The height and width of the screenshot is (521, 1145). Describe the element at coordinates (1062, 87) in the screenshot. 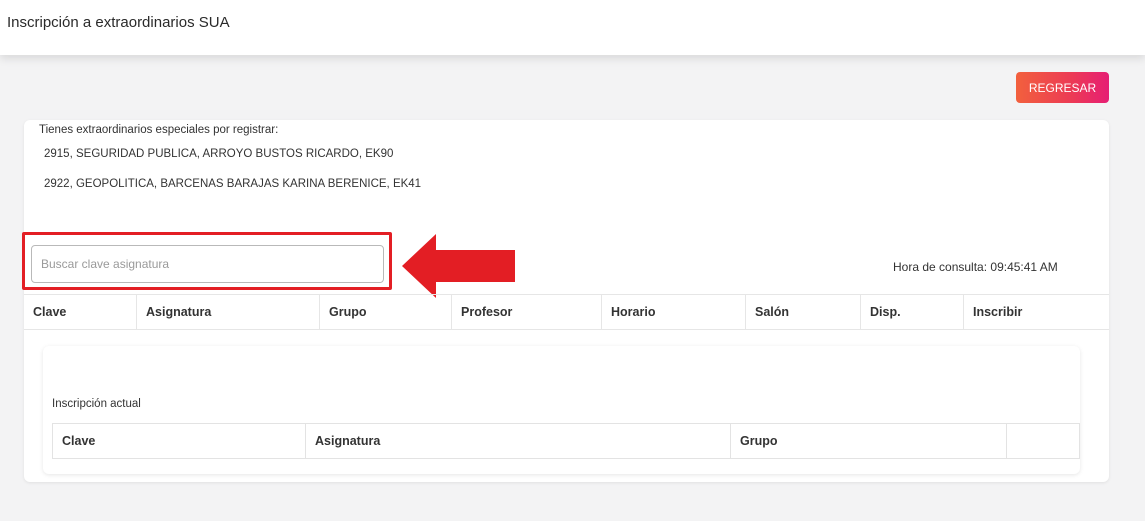

I see `back-button: REGRESAR` at that location.